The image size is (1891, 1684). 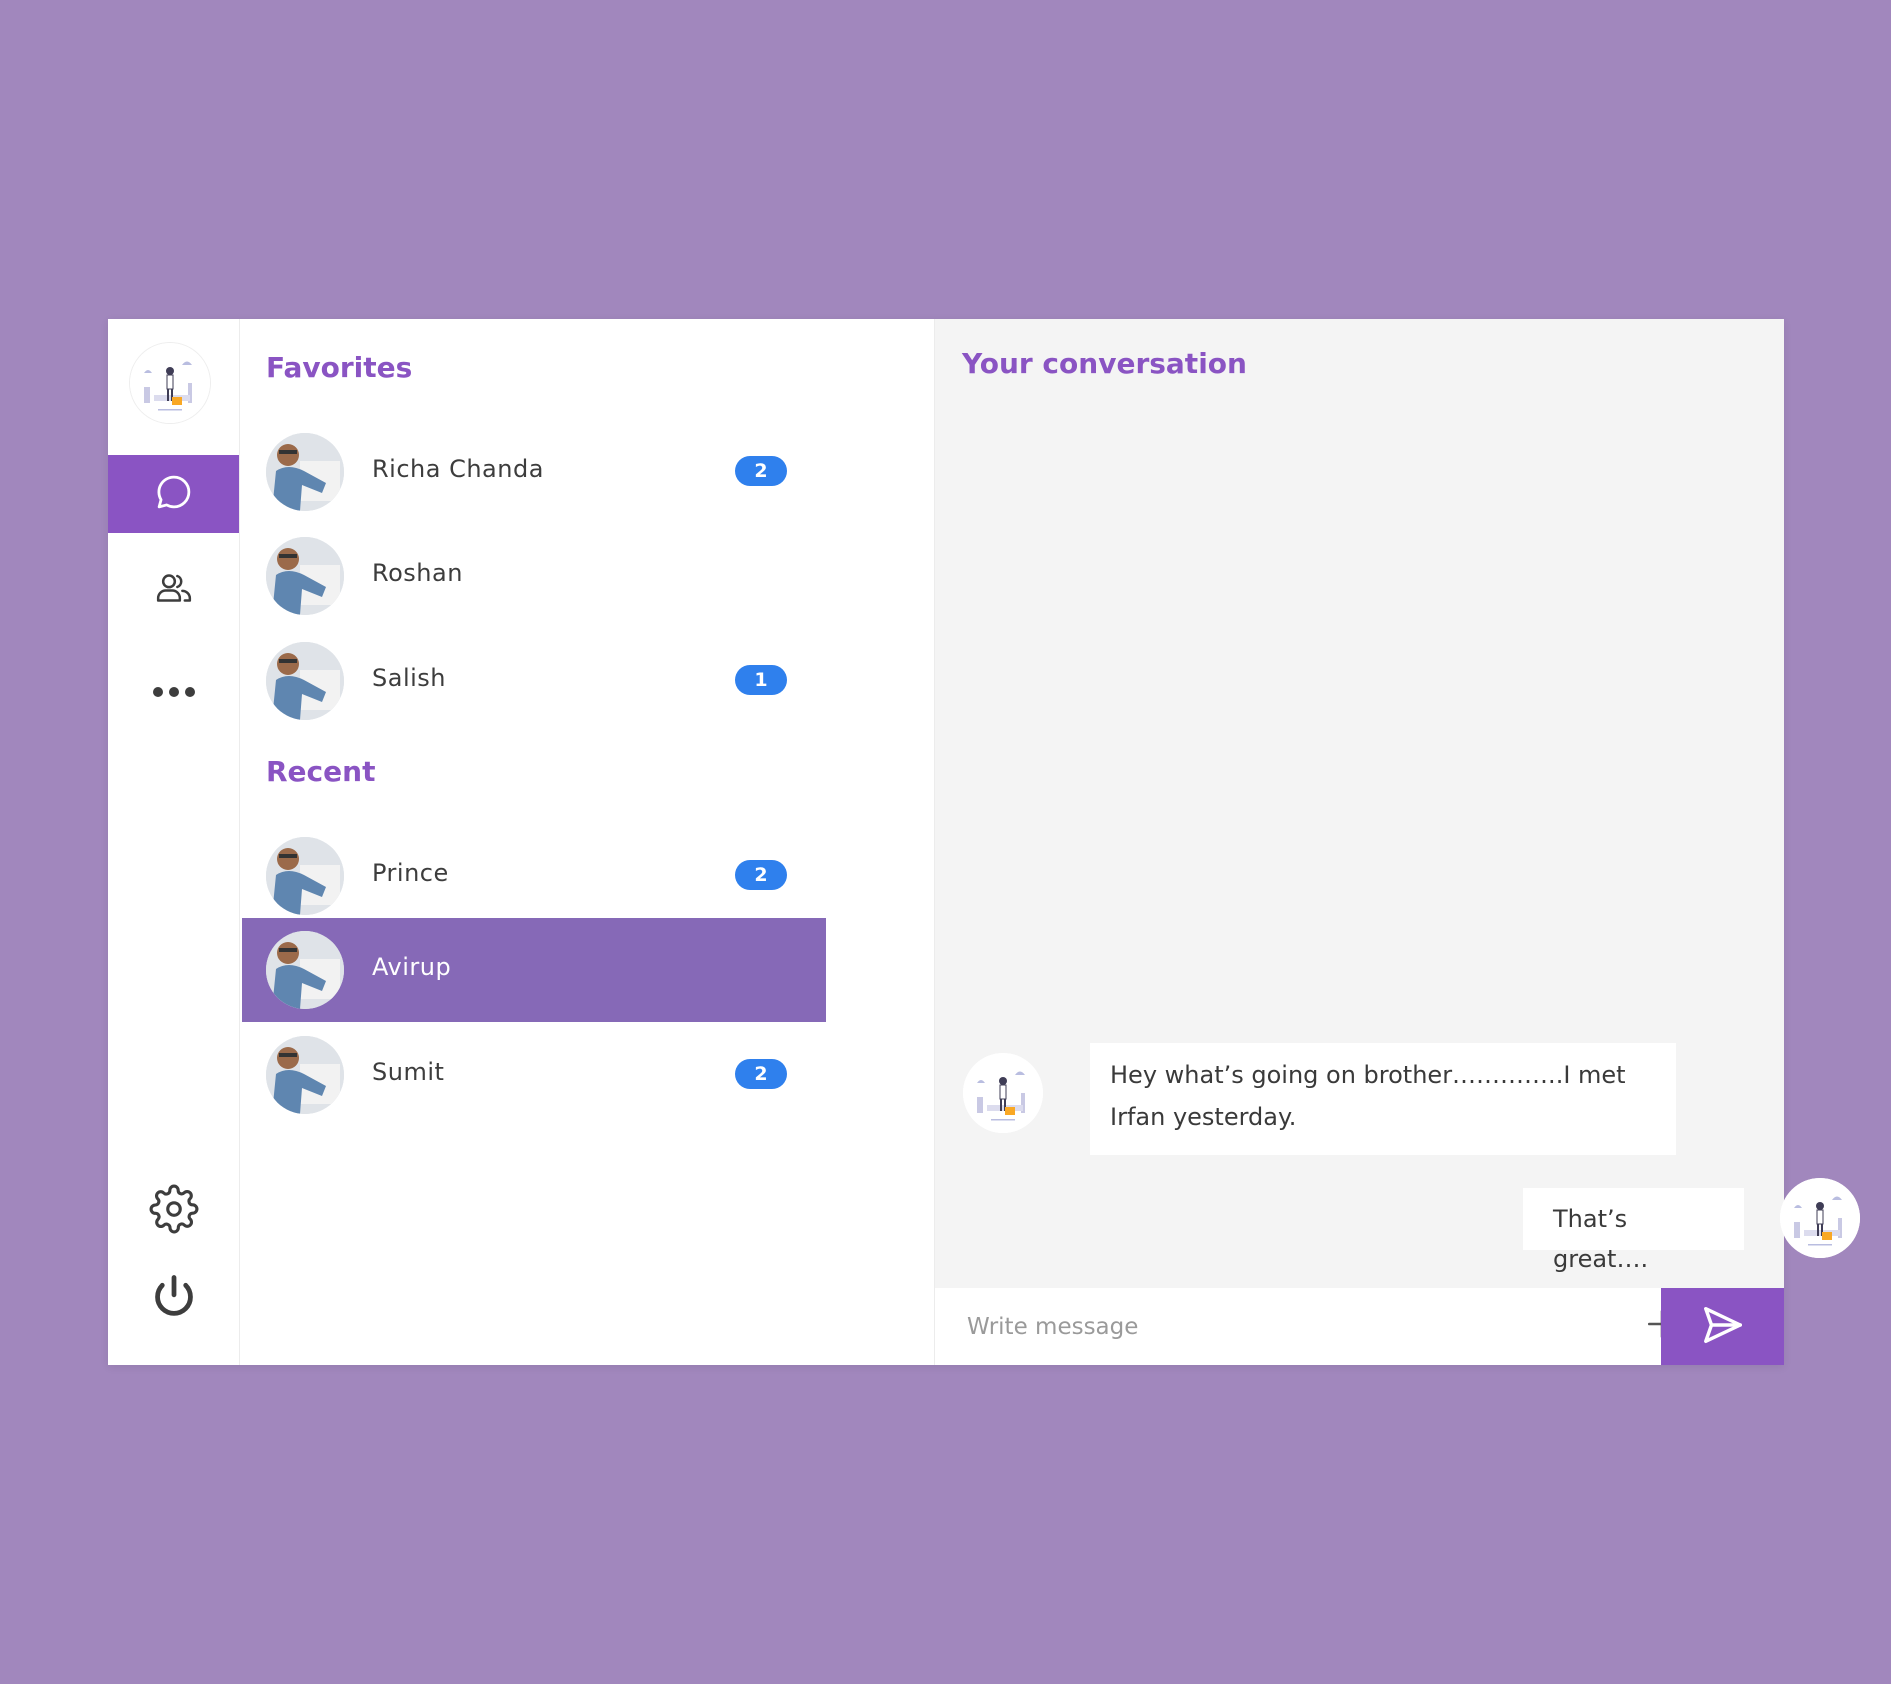 I want to click on message-composer, so click(x=1359, y=1326).